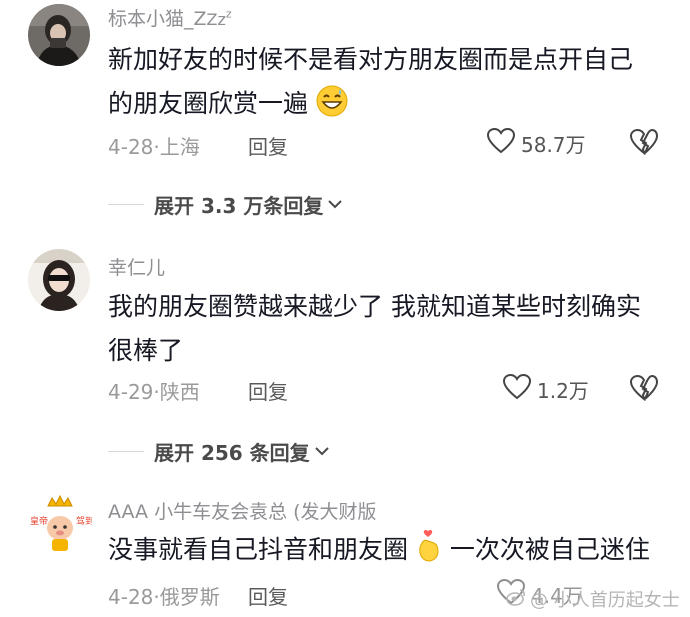 The width and height of the screenshot is (690, 617). What do you see at coordinates (239, 206) in the screenshot?
I see `expand-label: 展开 3.3 万条回复` at bounding box center [239, 206].